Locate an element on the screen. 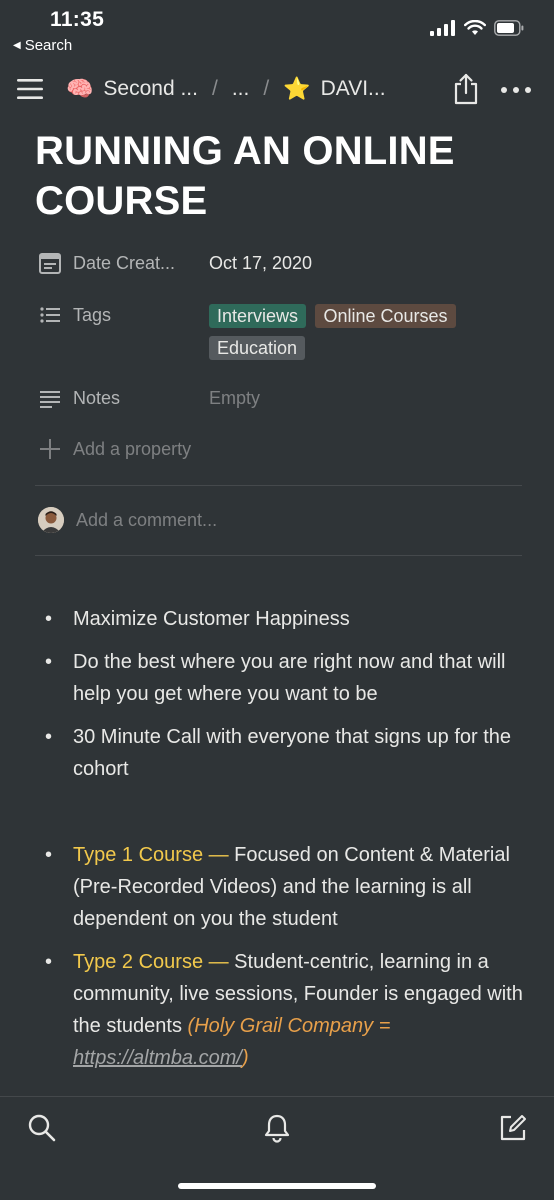 The image size is (554, 1200). property-label: Tags is located at coordinates (92, 314).